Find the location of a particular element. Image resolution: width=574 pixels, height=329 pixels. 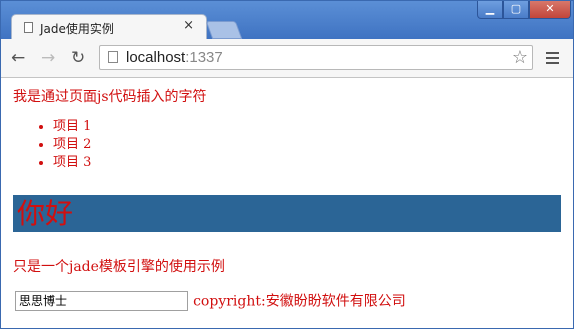

url-host: localhost is located at coordinates (156, 57).